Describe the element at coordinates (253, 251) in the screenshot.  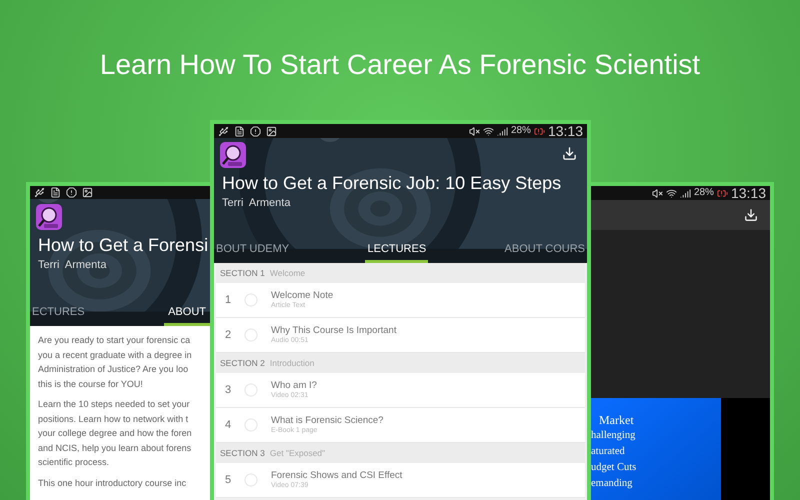
I see `tab: BOUT UDEMY` at that location.